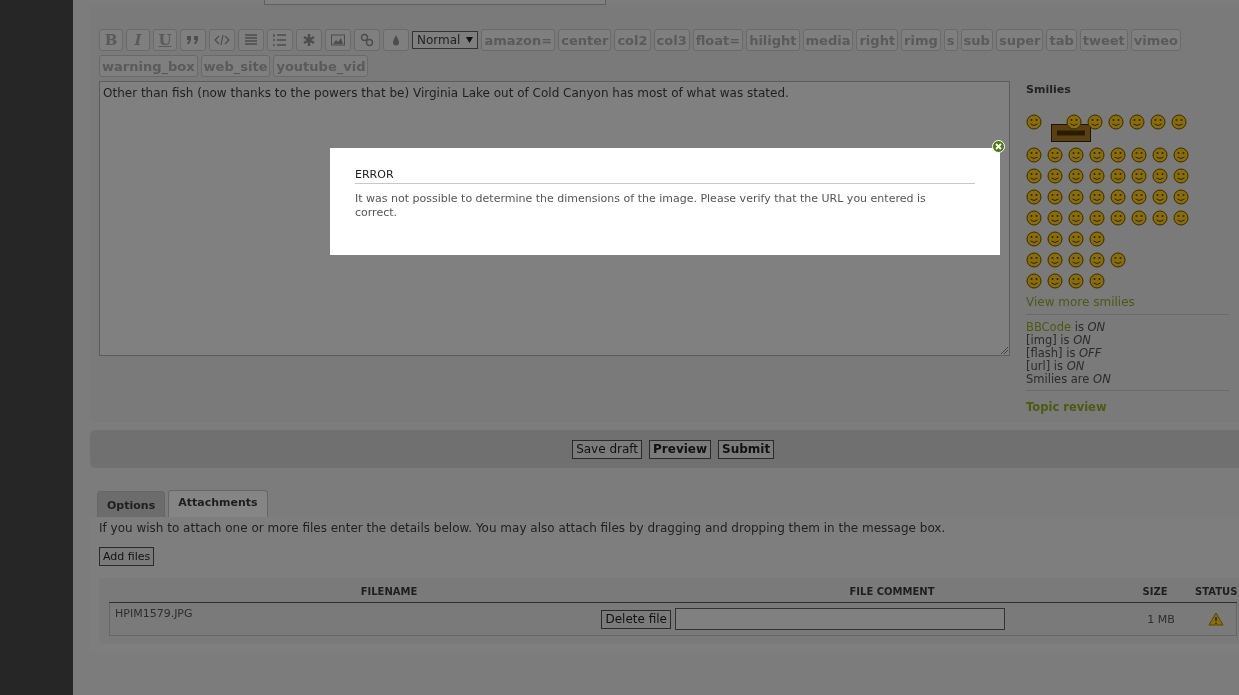 This screenshot has height=695, width=1239. I want to click on text-field, so click(435, 2).